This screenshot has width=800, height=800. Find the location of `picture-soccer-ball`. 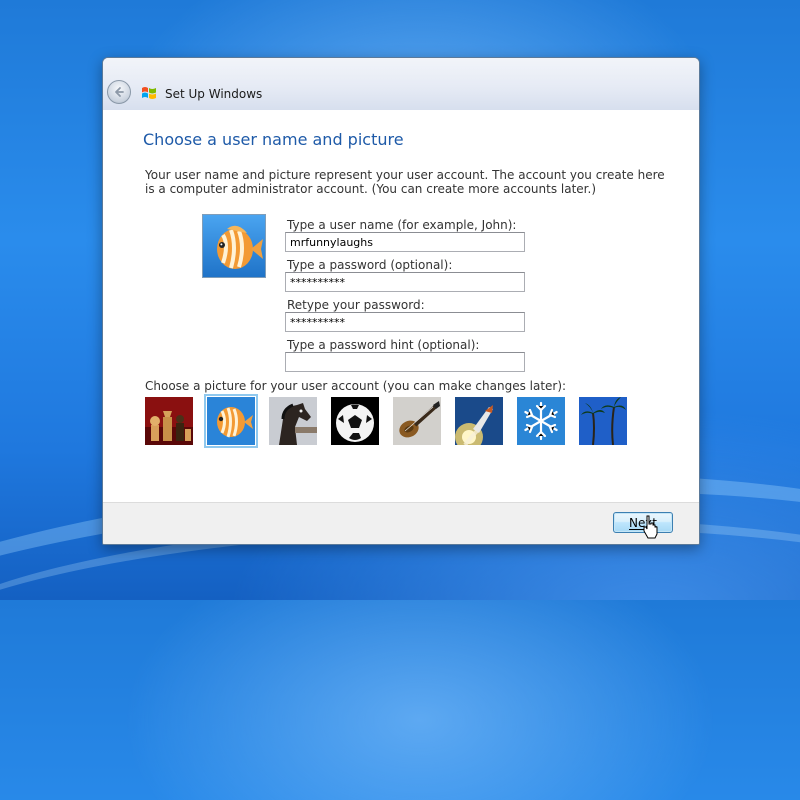

picture-soccer-ball is located at coordinates (355, 421).